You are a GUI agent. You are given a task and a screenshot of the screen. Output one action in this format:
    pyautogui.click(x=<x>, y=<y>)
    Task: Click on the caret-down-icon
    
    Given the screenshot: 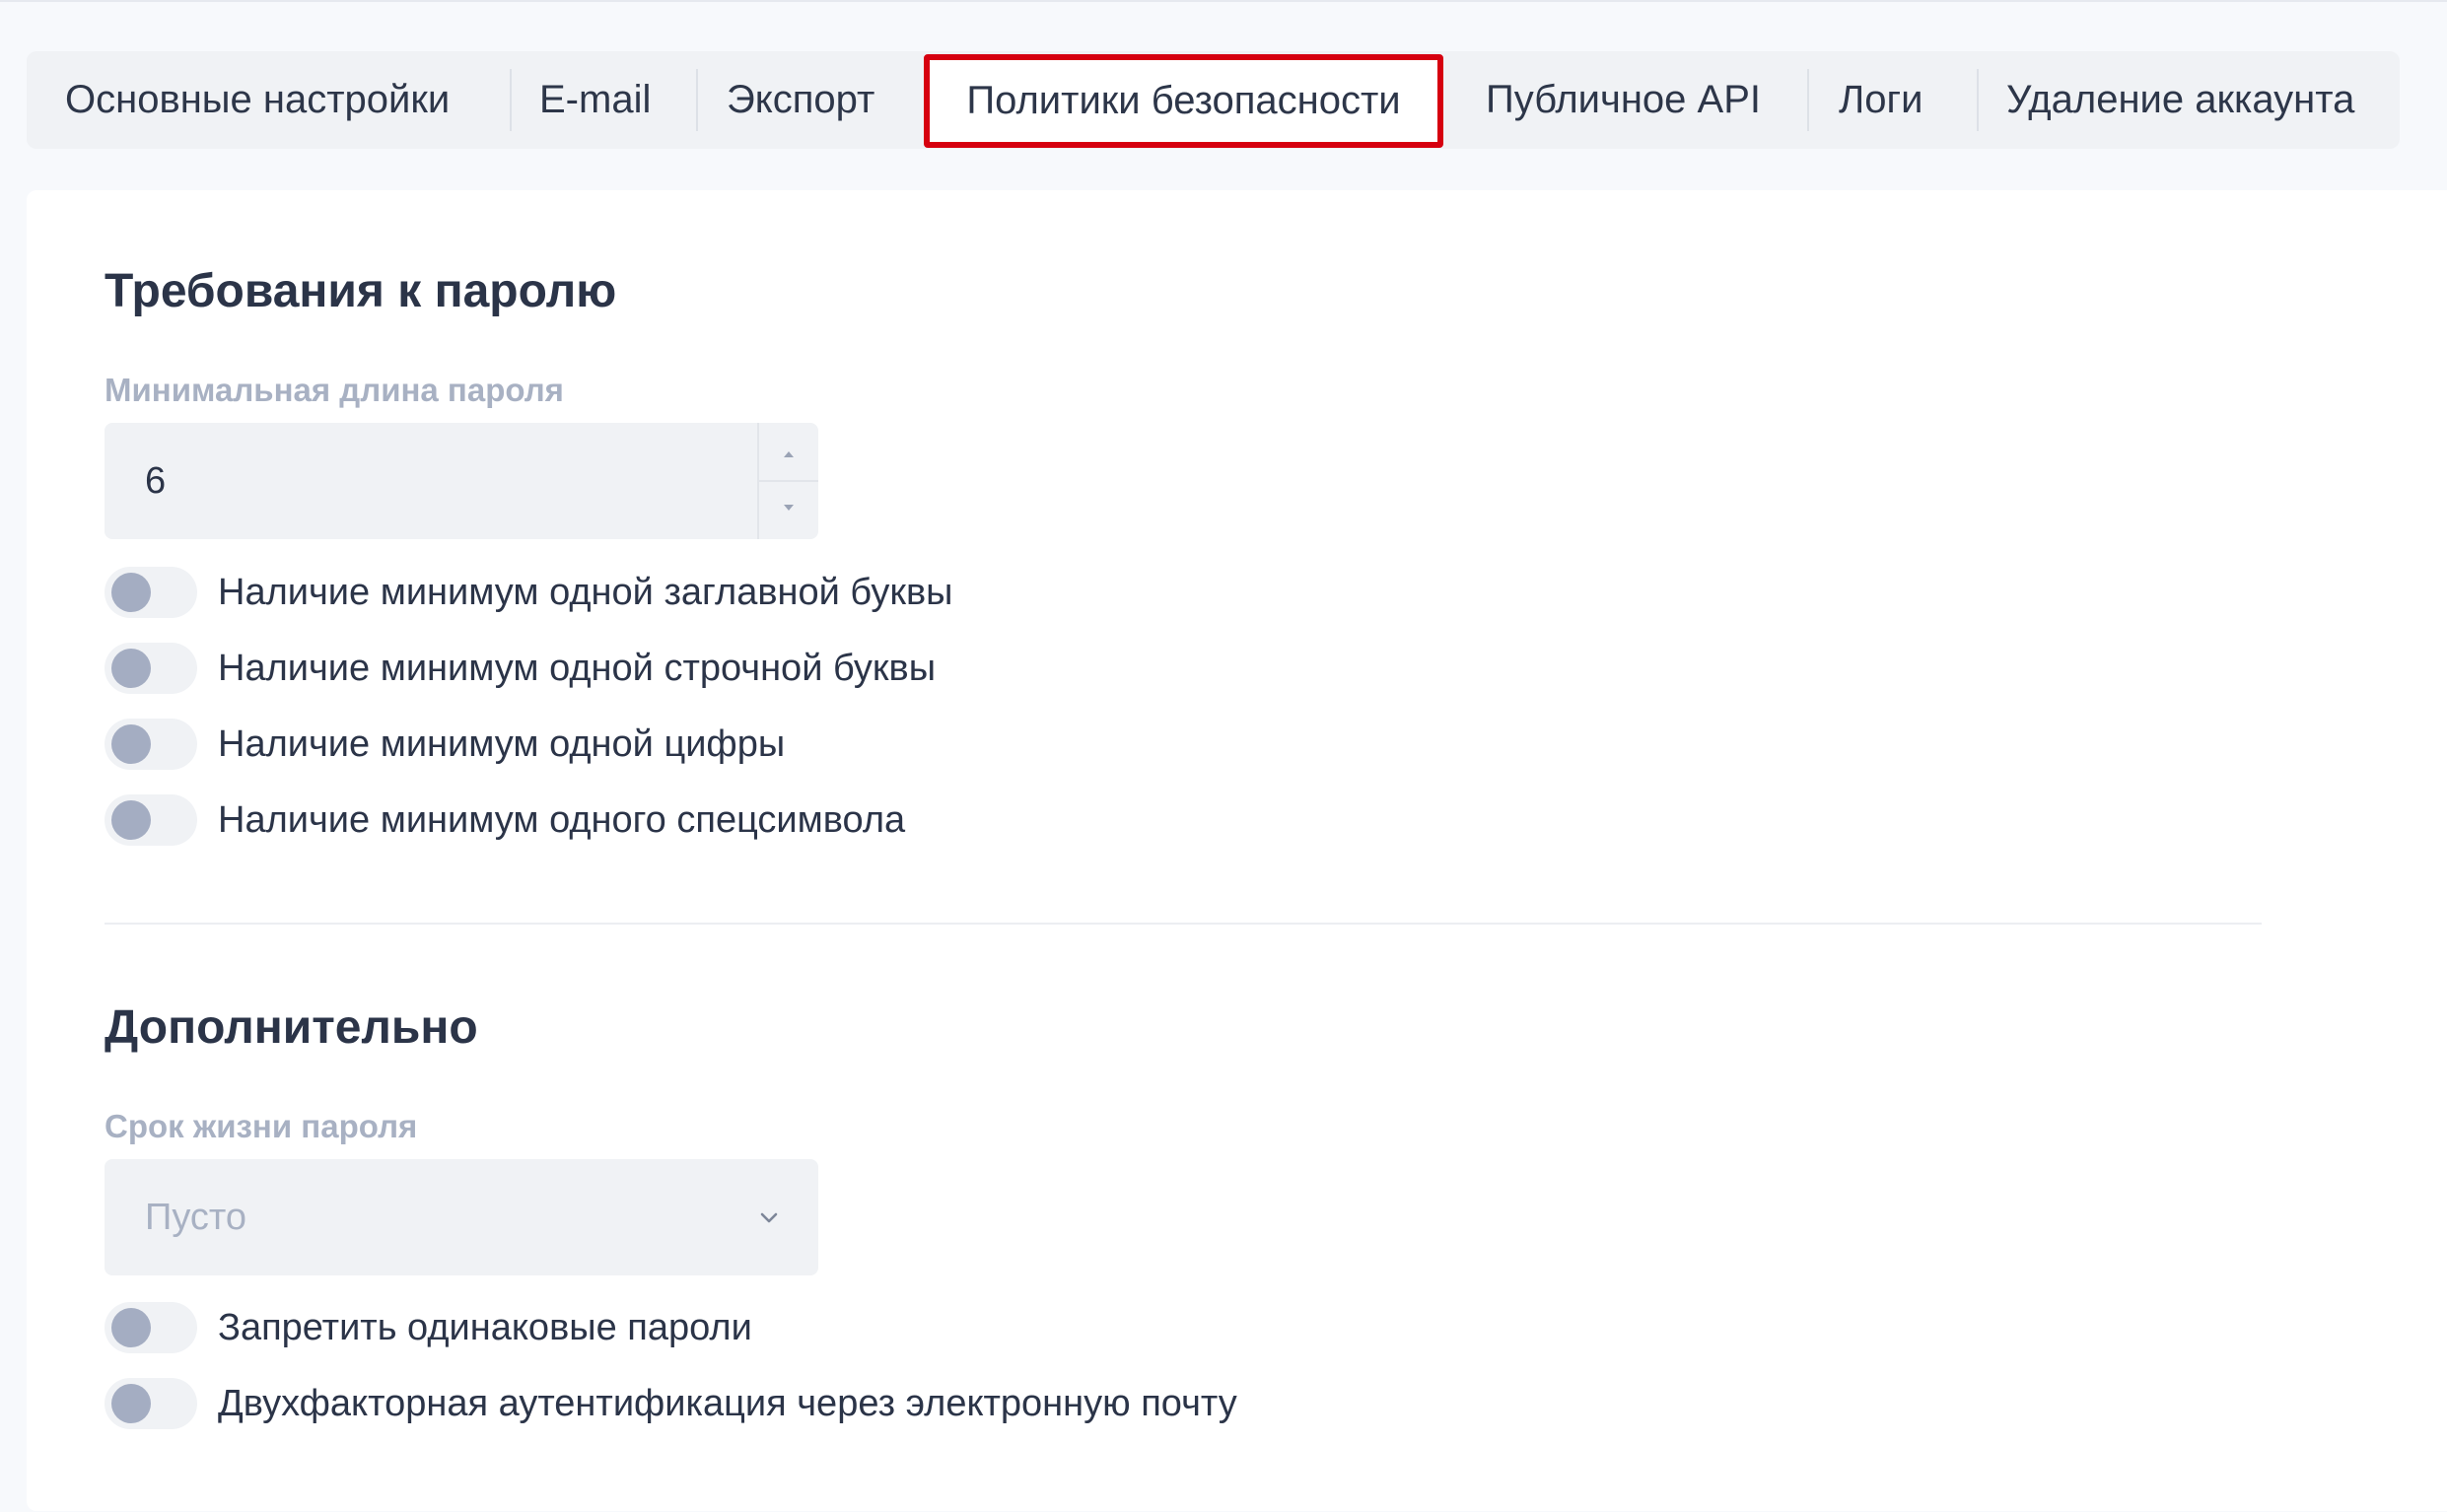 What is the action you would take?
    pyautogui.click(x=789, y=508)
    